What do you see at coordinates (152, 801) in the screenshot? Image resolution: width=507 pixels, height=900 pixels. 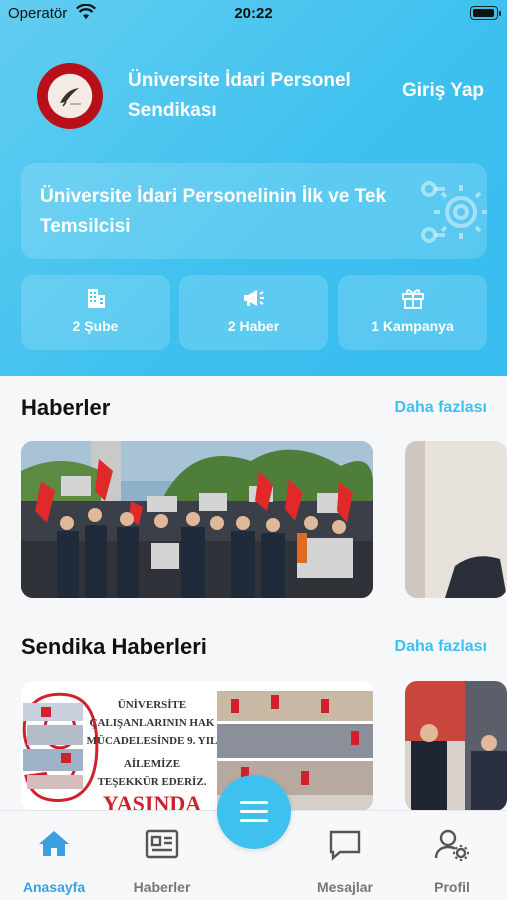 I see `poster-red-word: YAŞINDA` at bounding box center [152, 801].